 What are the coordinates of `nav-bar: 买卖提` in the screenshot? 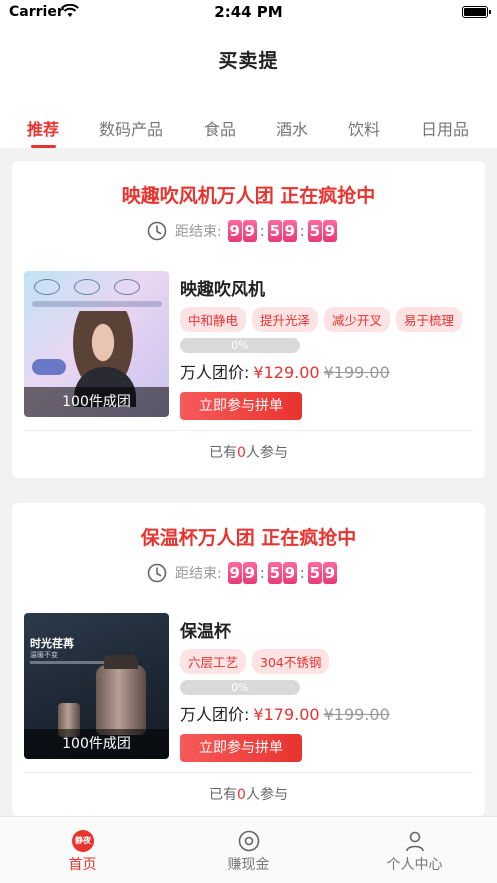 It's located at (248, 61).